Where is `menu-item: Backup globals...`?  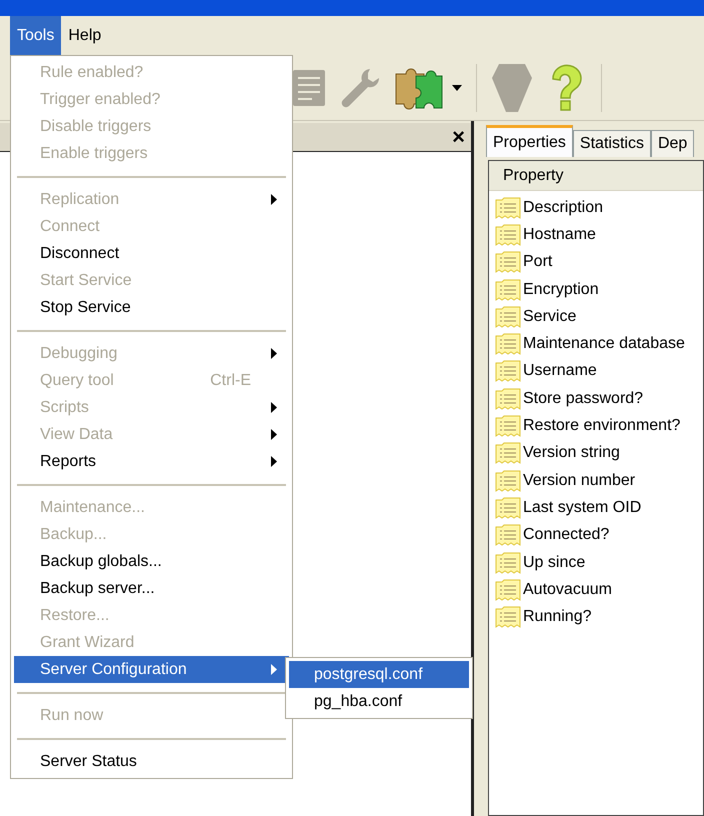
menu-item: Backup globals... is located at coordinates (151, 561).